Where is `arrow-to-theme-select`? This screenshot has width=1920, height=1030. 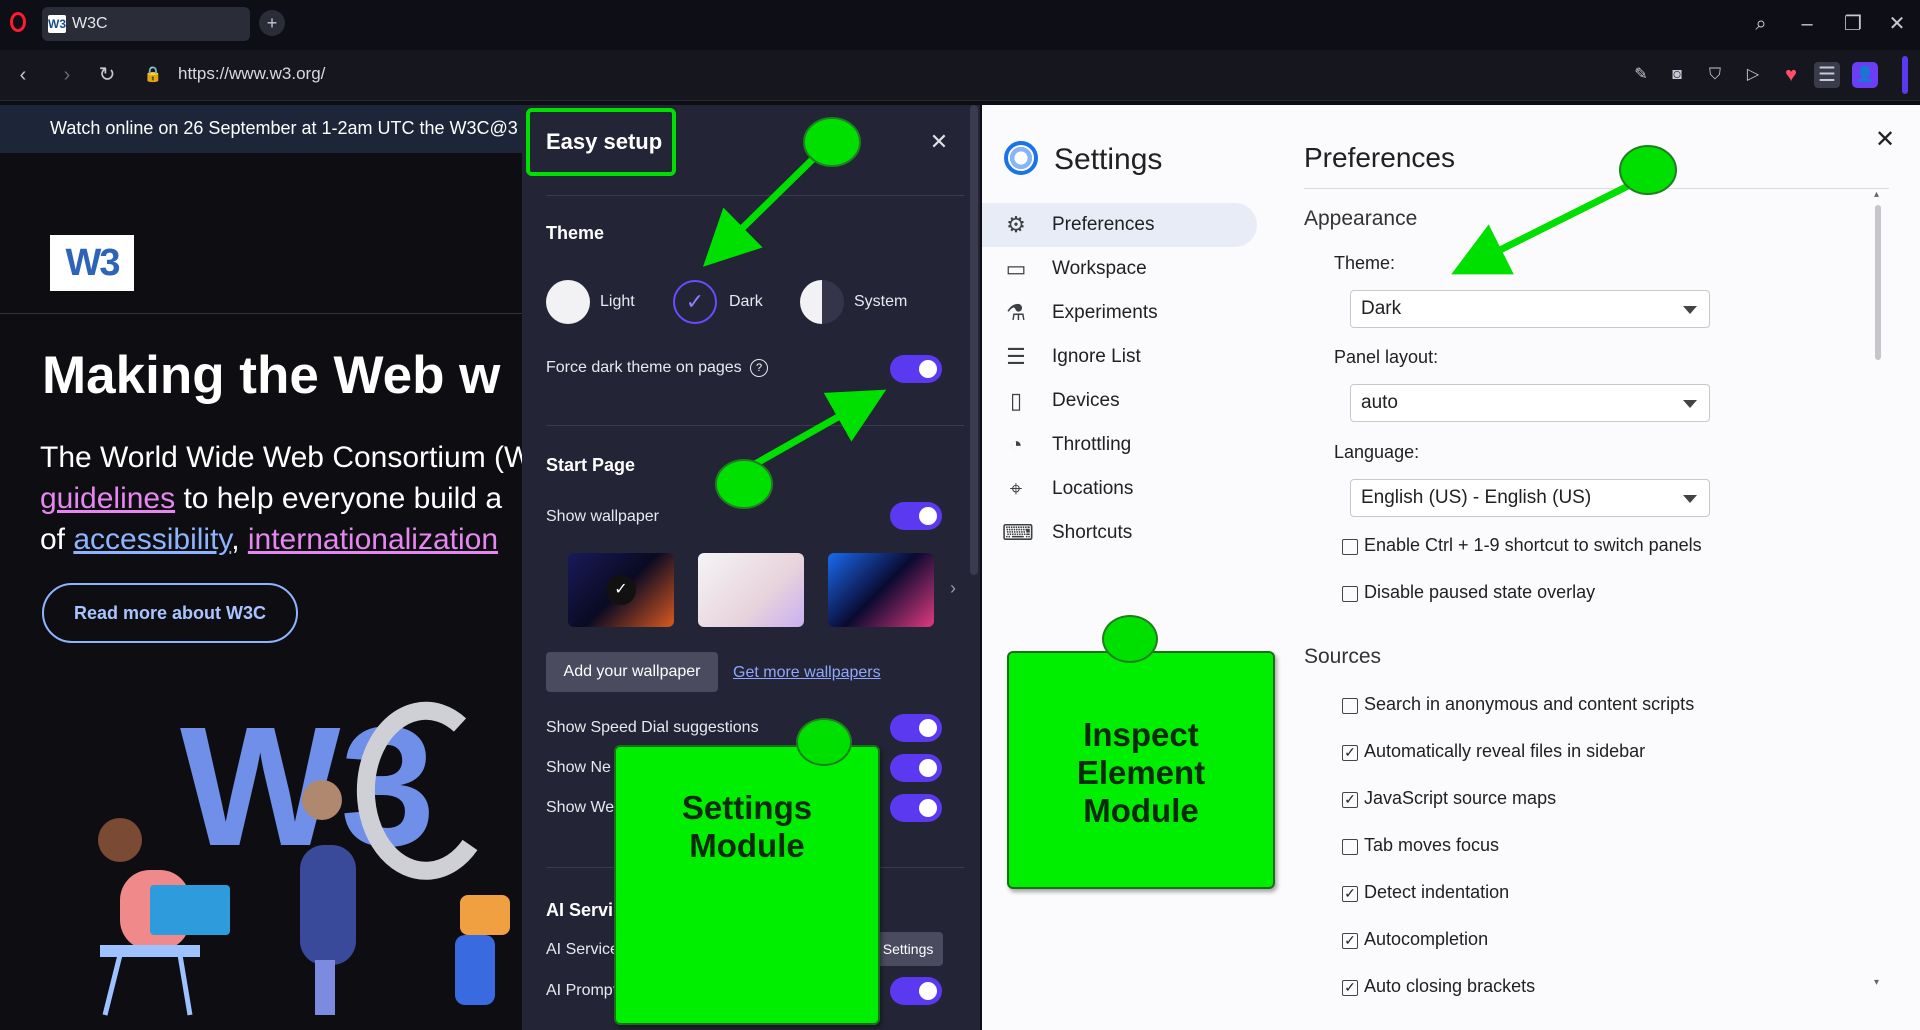 arrow-to-theme-select is located at coordinates (1546, 225).